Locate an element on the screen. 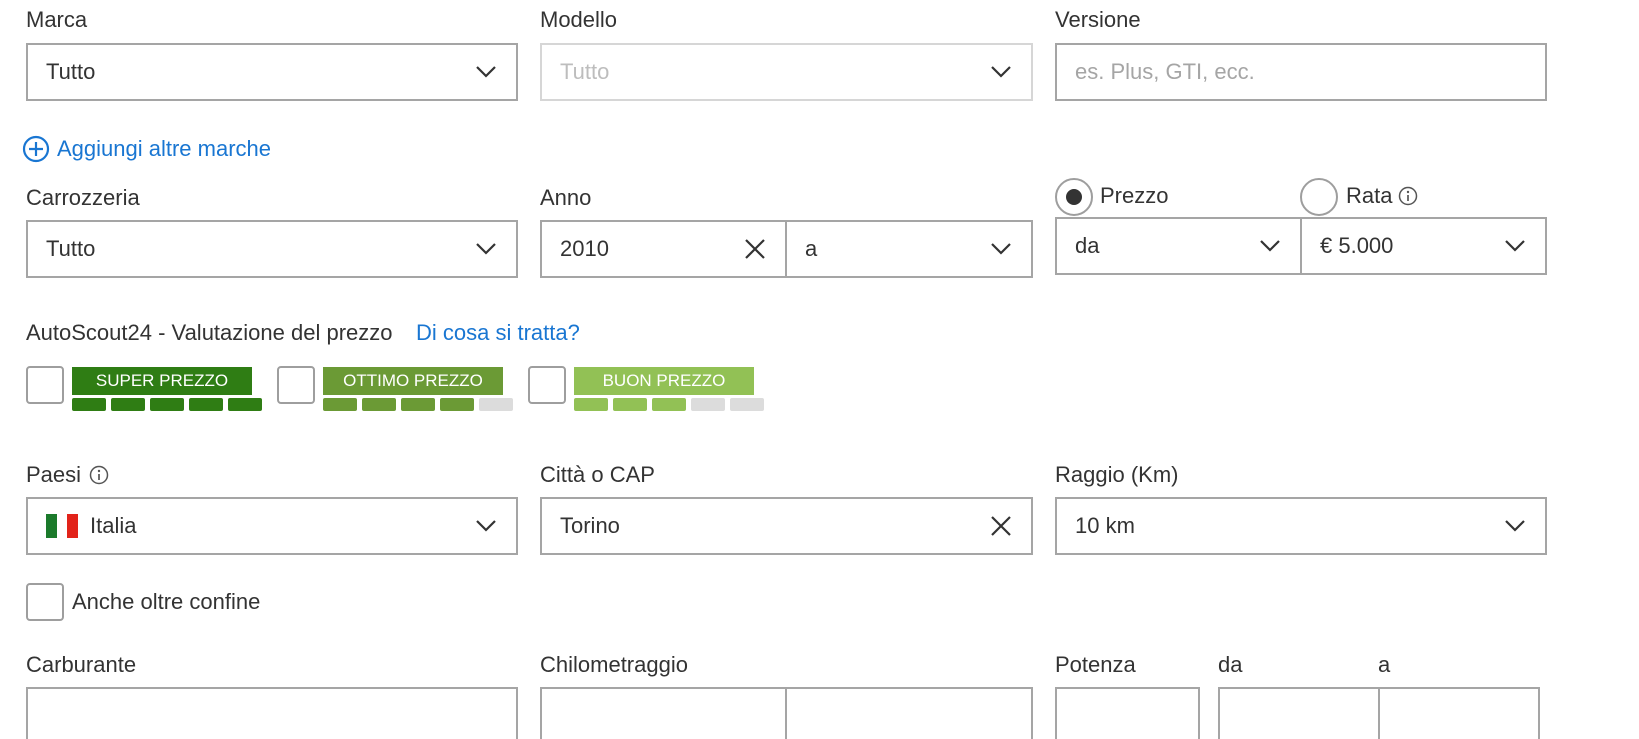 The image size is (1639, 739). price-mode-radio is located at coordinates (1074, 197).